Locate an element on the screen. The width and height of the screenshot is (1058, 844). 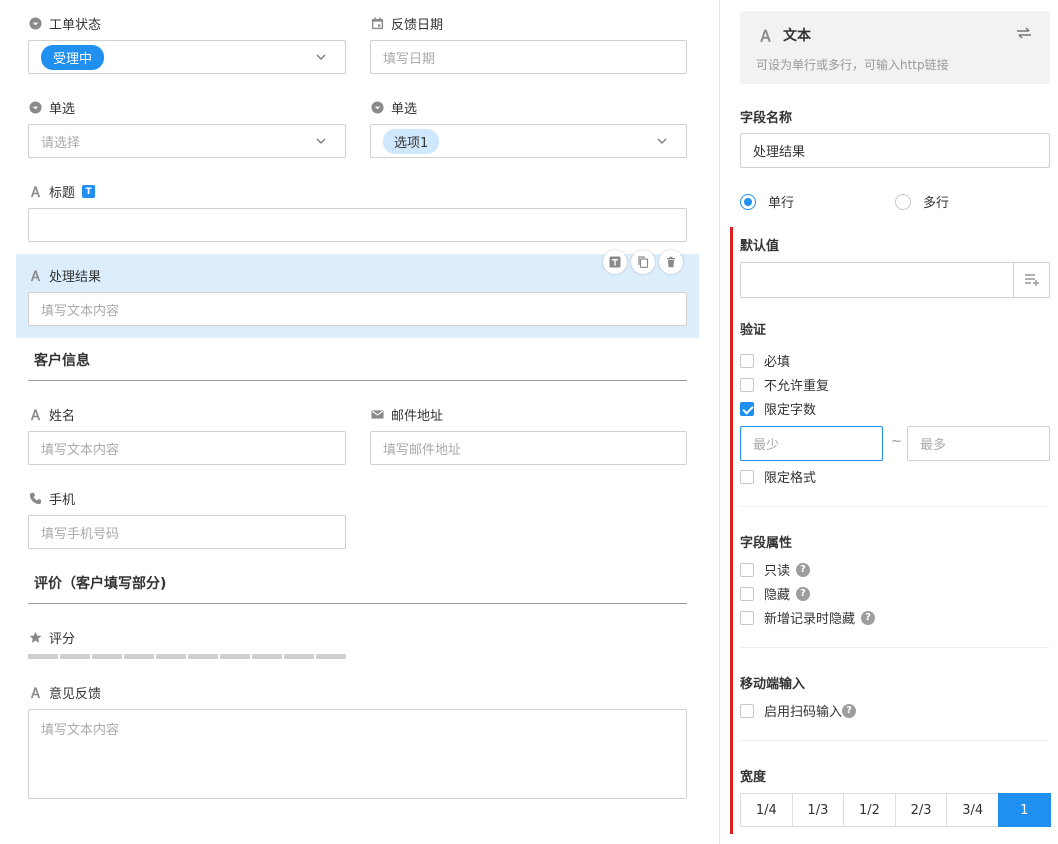
title-input is located at coordinates (357, 225).